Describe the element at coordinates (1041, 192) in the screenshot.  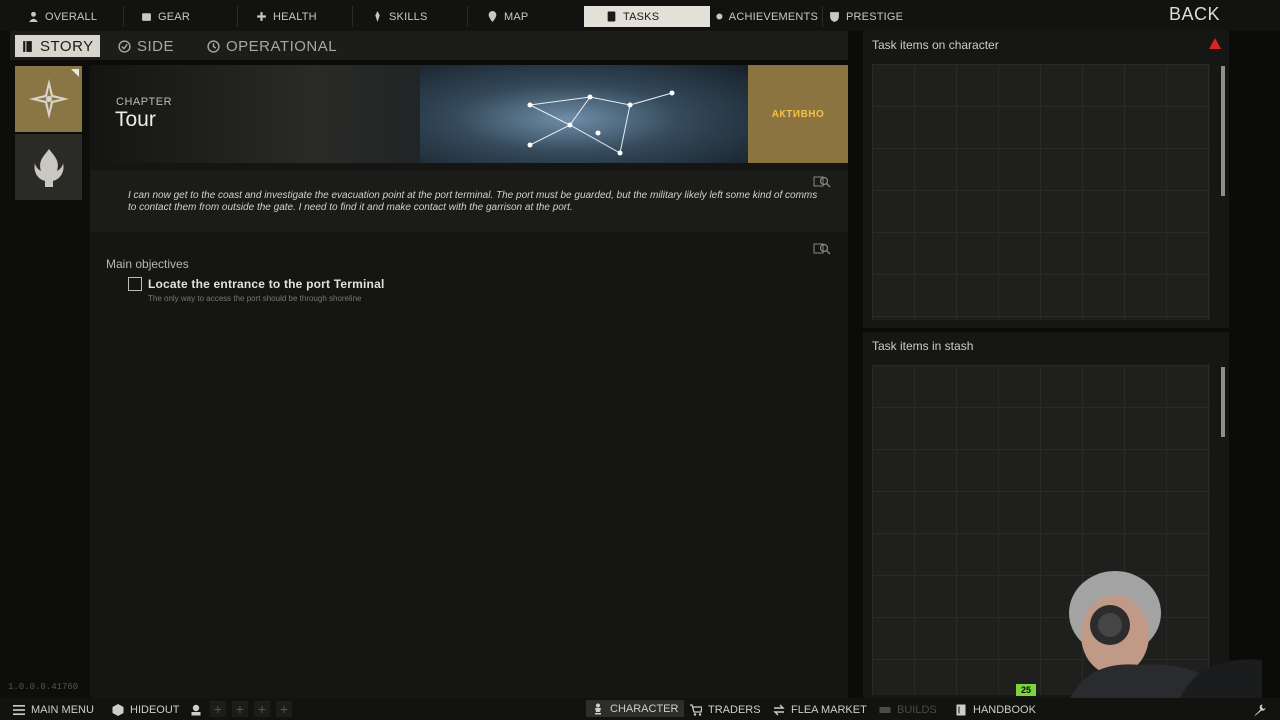
I see `character-items-grid` at that location.